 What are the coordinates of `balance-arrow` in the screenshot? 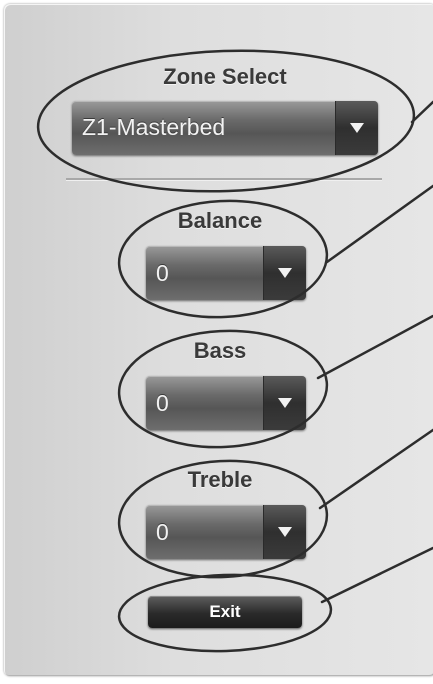 It's located at (284, 273).